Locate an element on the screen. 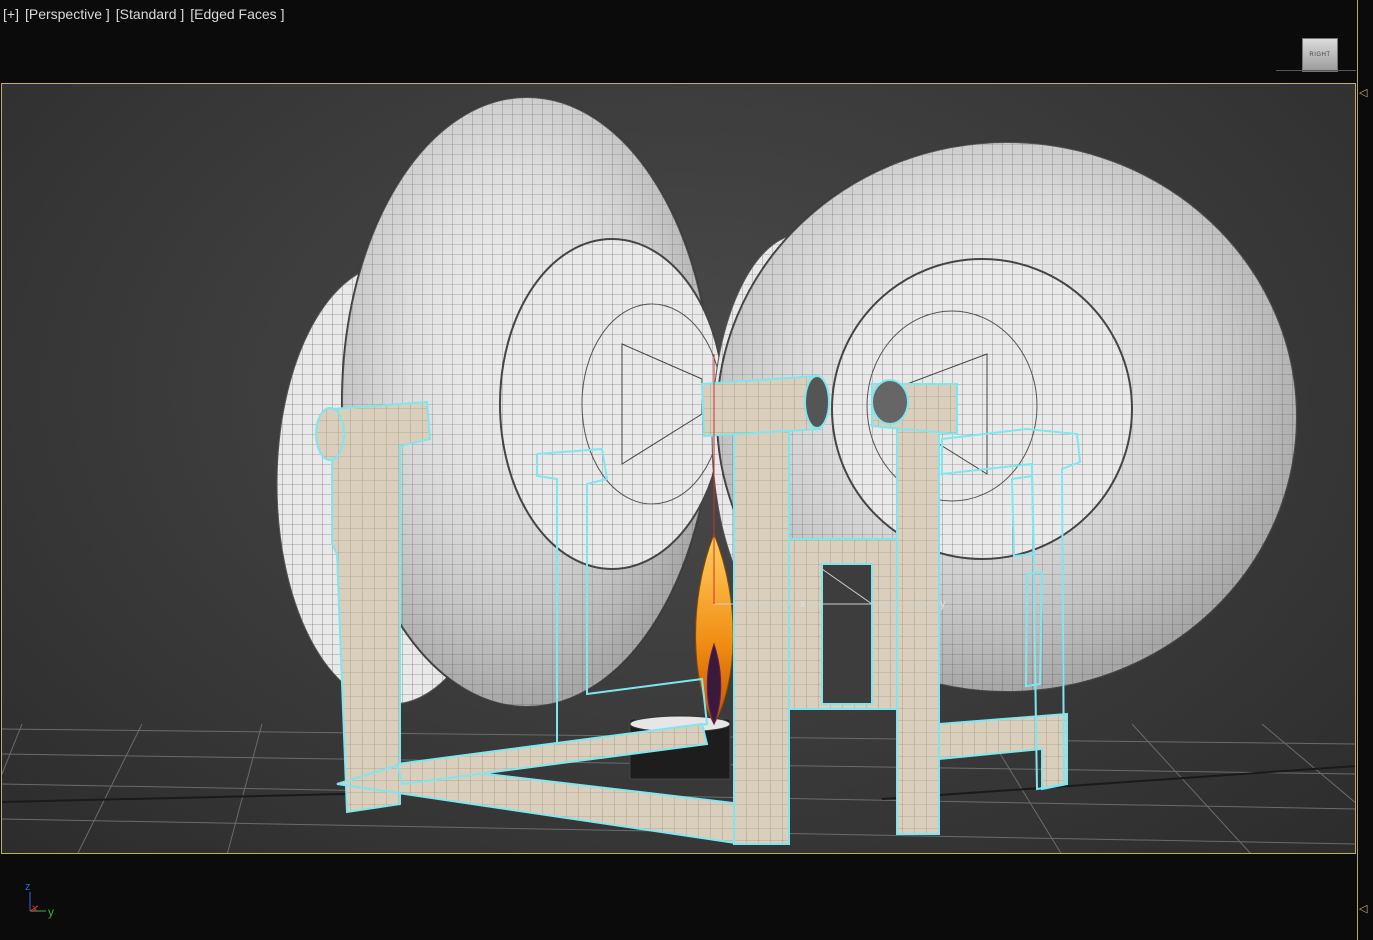 The image size is (1373, 940). axle-right is located at coordinates (914, 407).